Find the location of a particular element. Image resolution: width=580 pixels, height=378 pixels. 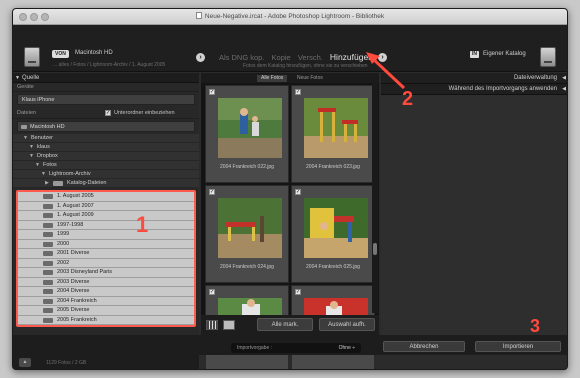

destination-name: Eigener Katalog is located at coordinates (504, 54).